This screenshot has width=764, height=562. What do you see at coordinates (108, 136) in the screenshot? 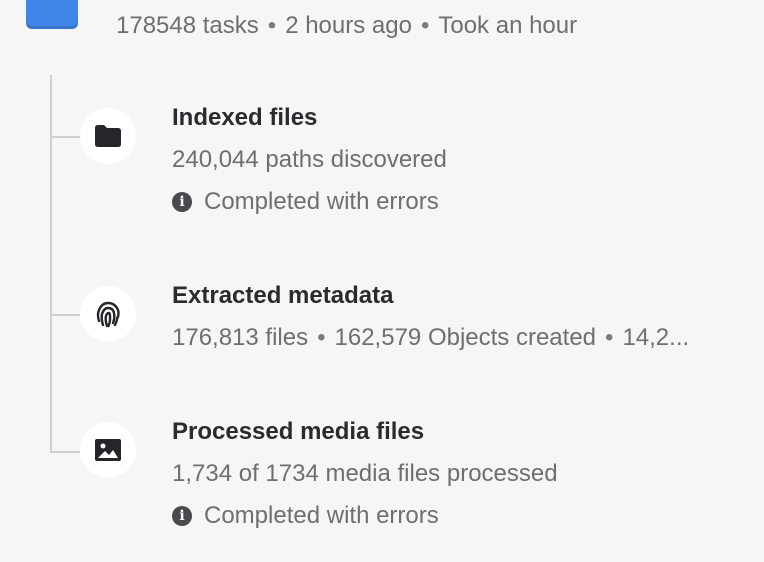
I see `folder-icon` at bounding box center [108, 136].